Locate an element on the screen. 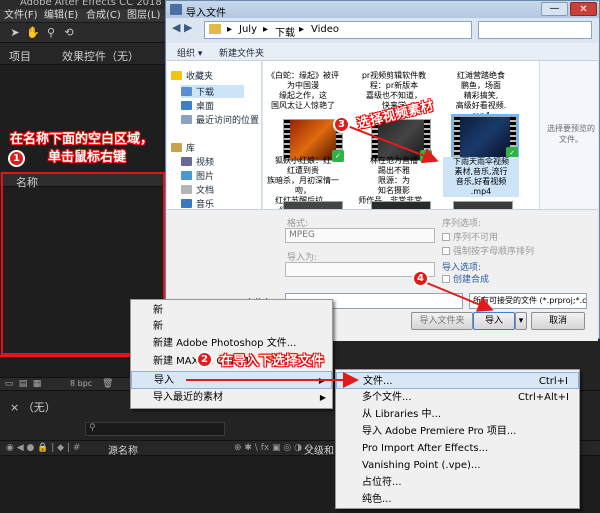  step1-text: 单击鼠标右键 is located at coordinates (87, 157).